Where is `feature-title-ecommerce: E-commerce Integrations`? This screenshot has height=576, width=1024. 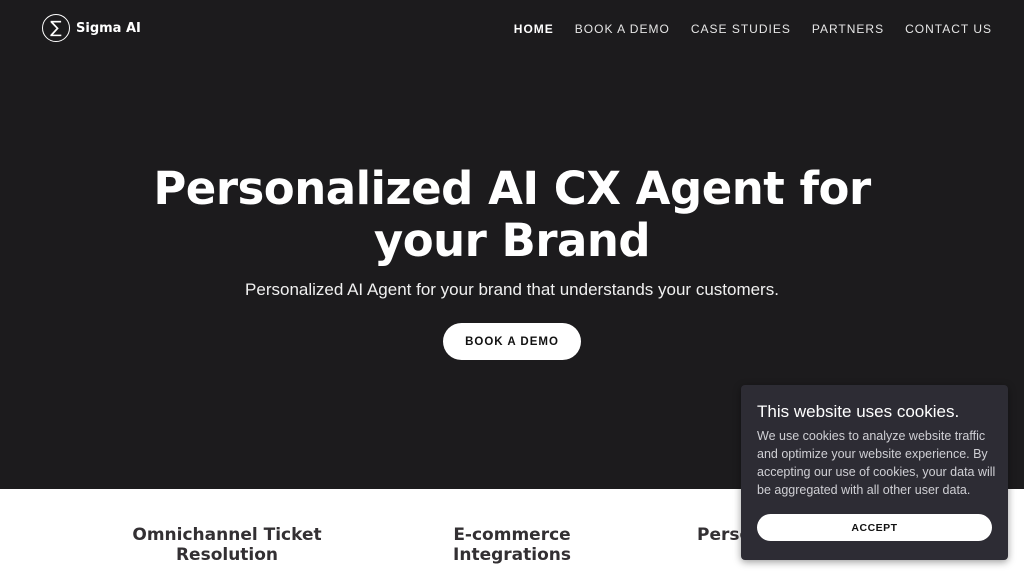
feature-title-ecommerce: E-commerce Integrations is located at coordinates (512, 545).